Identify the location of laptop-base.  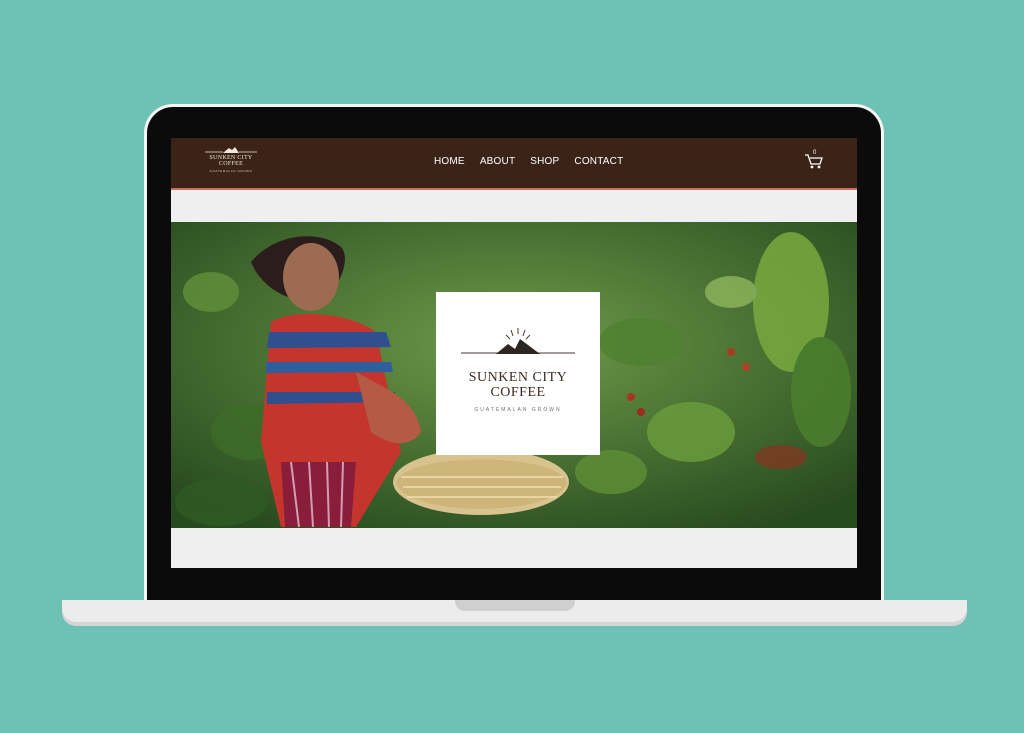
(514, 611).